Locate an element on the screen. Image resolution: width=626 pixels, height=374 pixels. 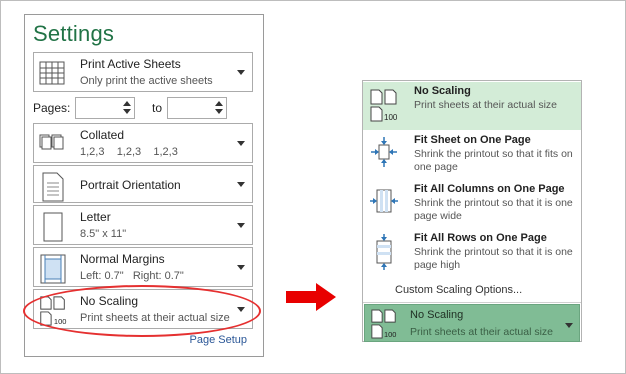
margins-icon is located at coordinates (53, 269).